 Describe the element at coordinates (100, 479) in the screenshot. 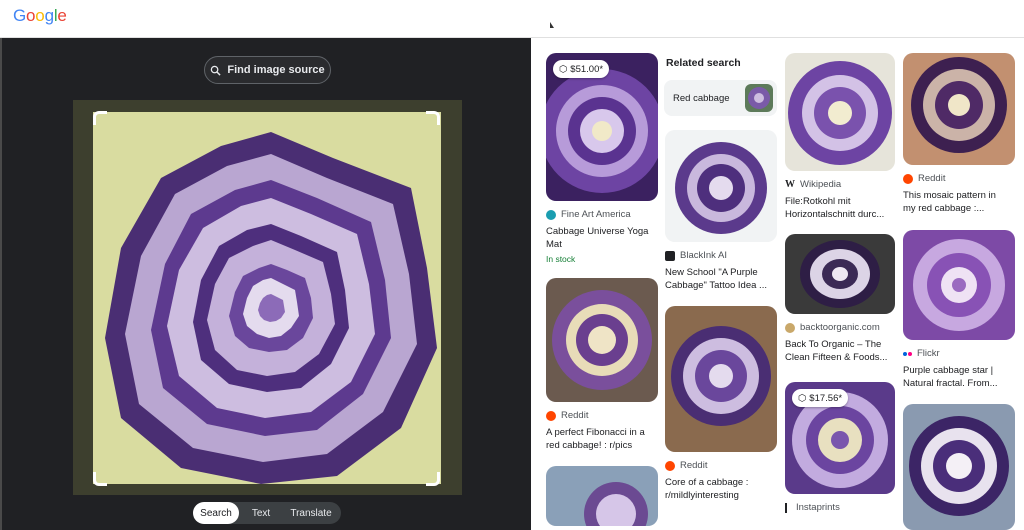

I see `crop-handle-bottom-left` at that location.